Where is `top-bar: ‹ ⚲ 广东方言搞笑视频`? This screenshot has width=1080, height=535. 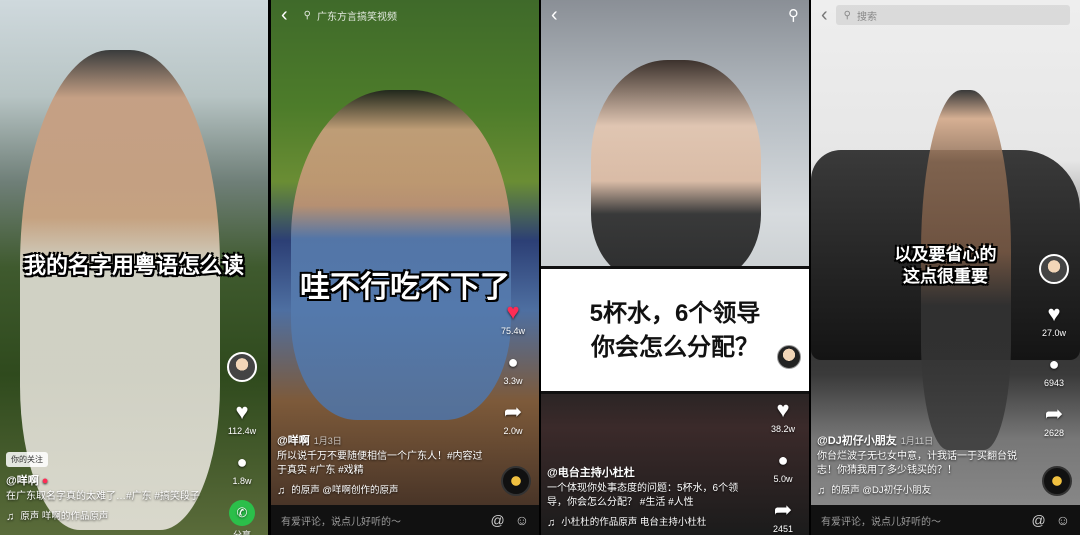
top-bar: ‹ ⚲ 广东方言搞笑视频 is located at coordinates (405, 15).